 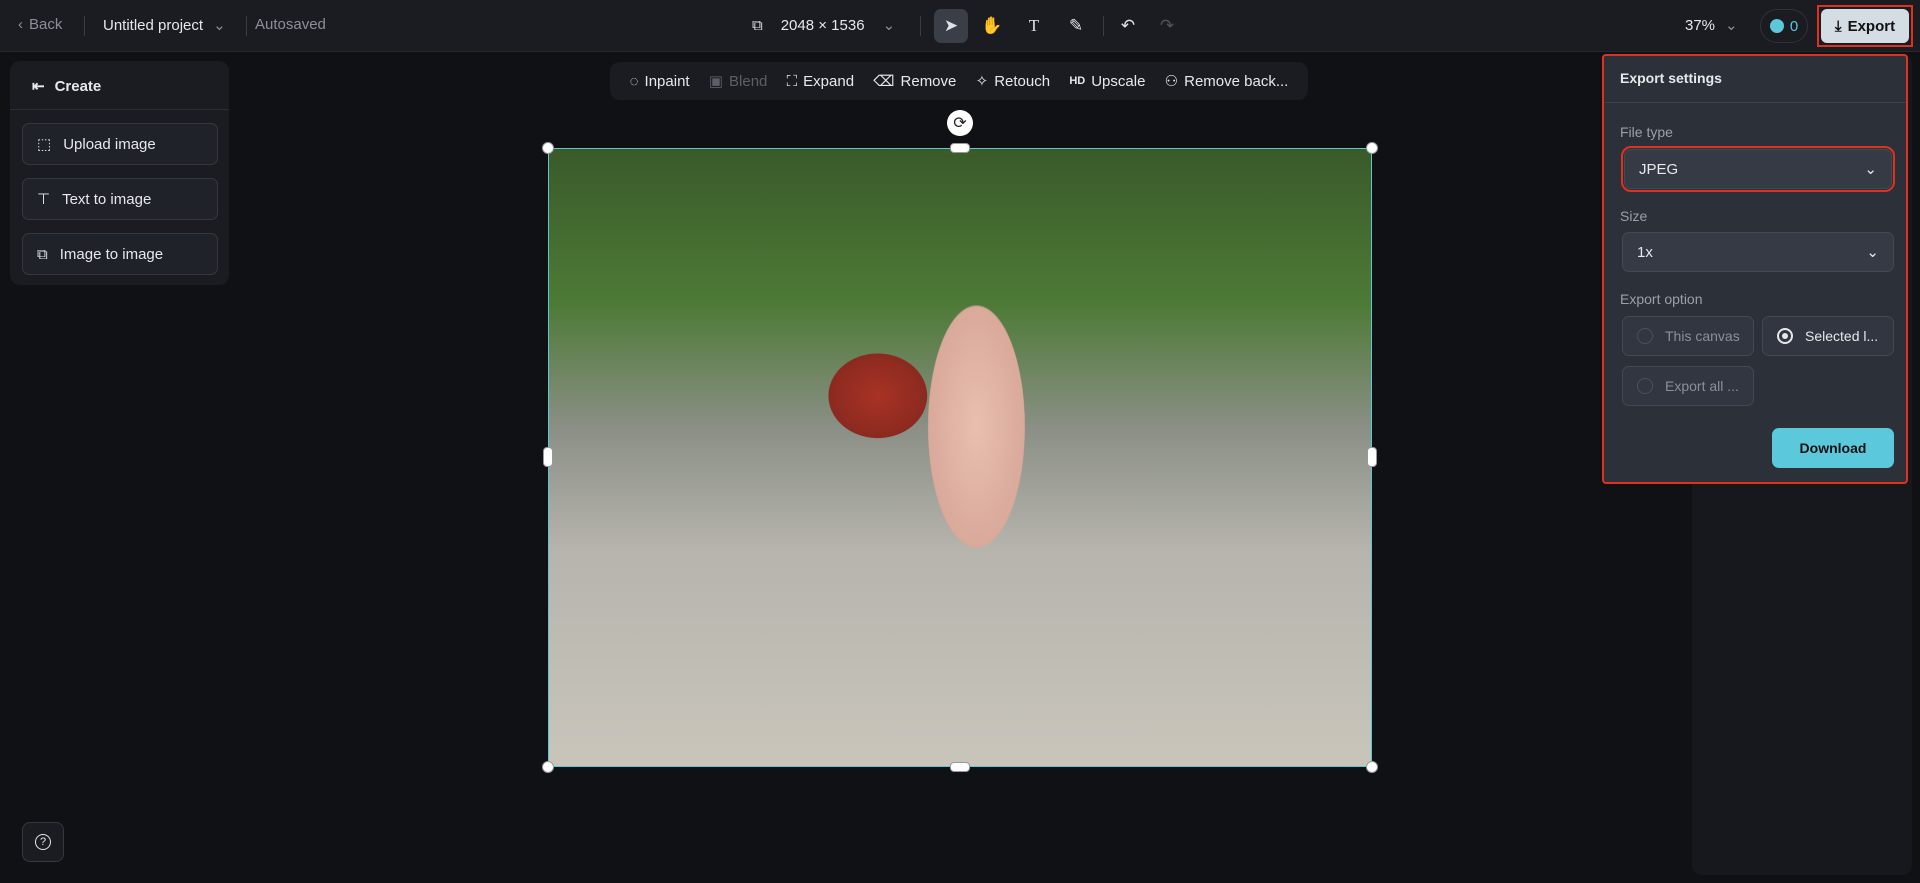 I want to click on file-type-select: JPEG ⌄, so click(x=1758, y=169).